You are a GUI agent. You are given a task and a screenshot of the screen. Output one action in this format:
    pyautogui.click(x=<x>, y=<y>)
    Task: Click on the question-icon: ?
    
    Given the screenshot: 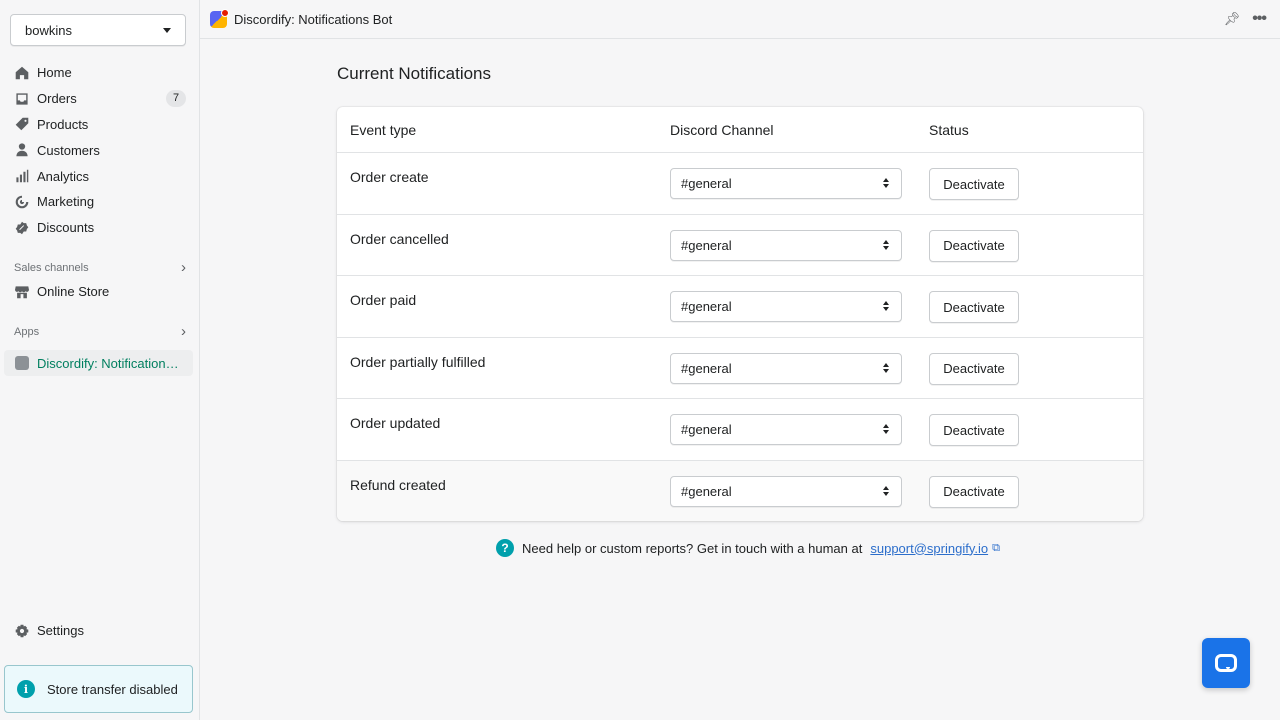 What is the action you would take?
    pyautogui.click(x=505, y=548)
    